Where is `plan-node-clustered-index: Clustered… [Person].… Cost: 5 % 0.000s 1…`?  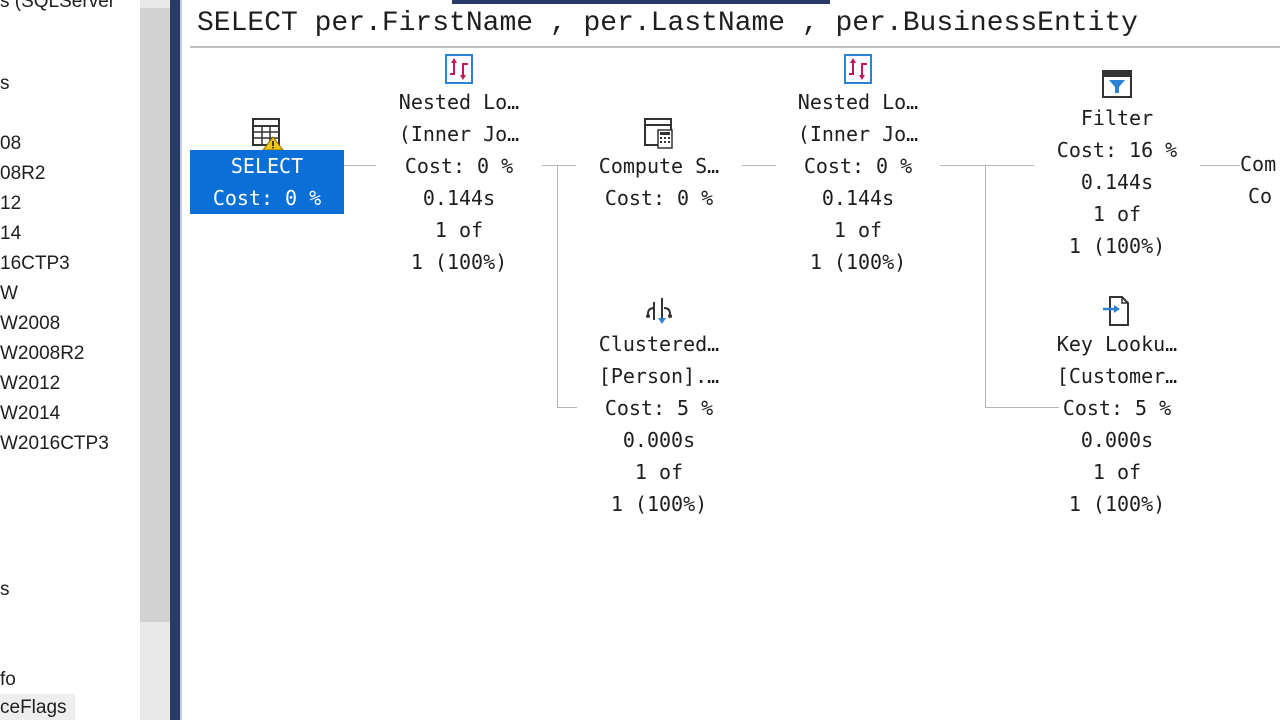
plan-node-clustered-index: Clustered… [Person].… Cost: 5 % 0.000s 1… is located at coordinates (659, 407).